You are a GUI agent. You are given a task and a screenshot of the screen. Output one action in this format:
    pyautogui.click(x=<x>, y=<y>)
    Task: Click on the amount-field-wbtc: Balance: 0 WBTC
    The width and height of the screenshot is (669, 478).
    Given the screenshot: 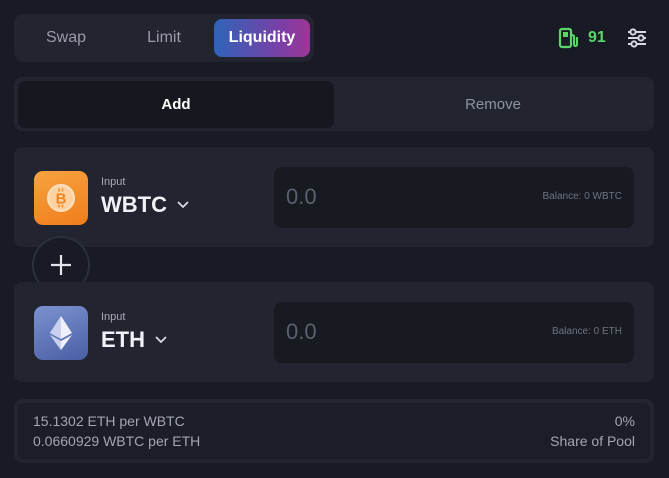 What is the action you would take?
    pyautogui.click(x=454, y=197)
    